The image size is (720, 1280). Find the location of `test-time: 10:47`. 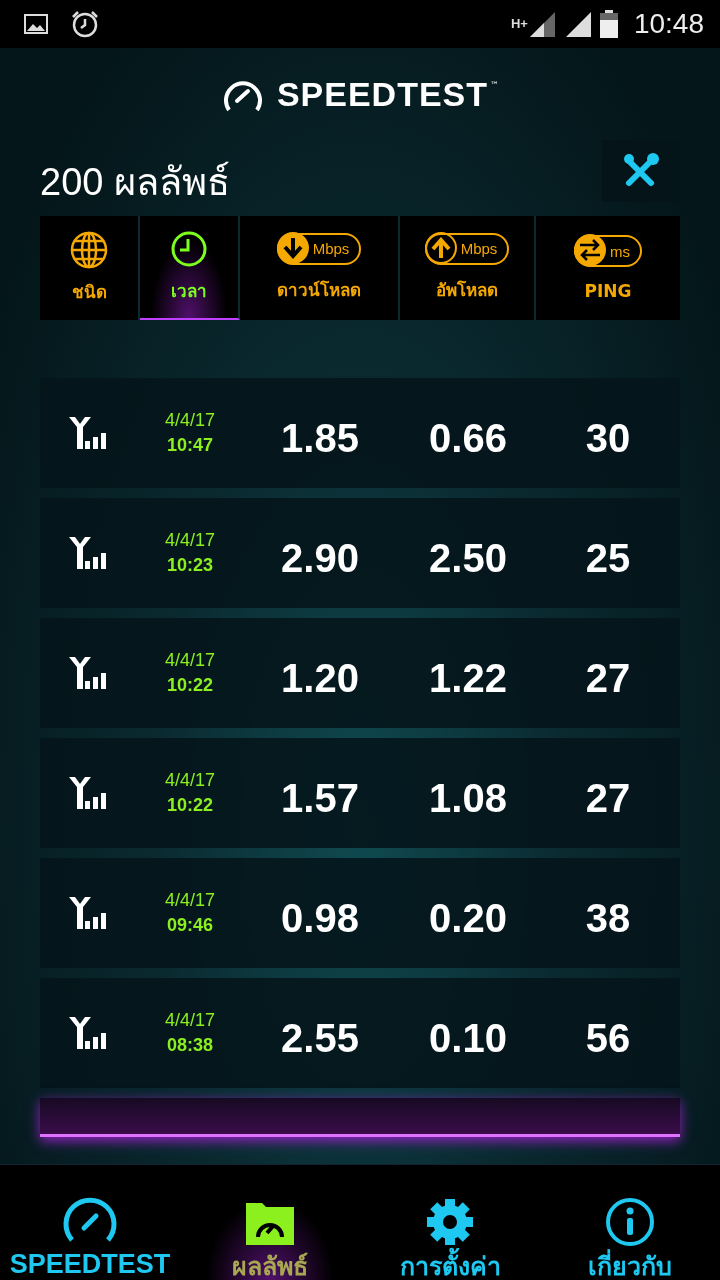

test-time: 10:47 is located at coordinates (189, 445).